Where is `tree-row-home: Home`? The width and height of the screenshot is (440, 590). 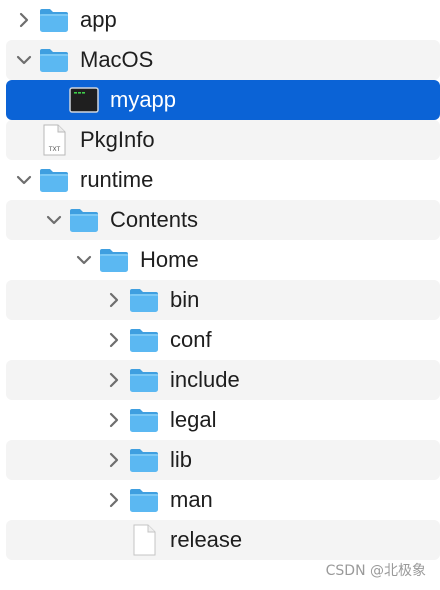 tree-row-home: Home is located at coordinates (223, 260).